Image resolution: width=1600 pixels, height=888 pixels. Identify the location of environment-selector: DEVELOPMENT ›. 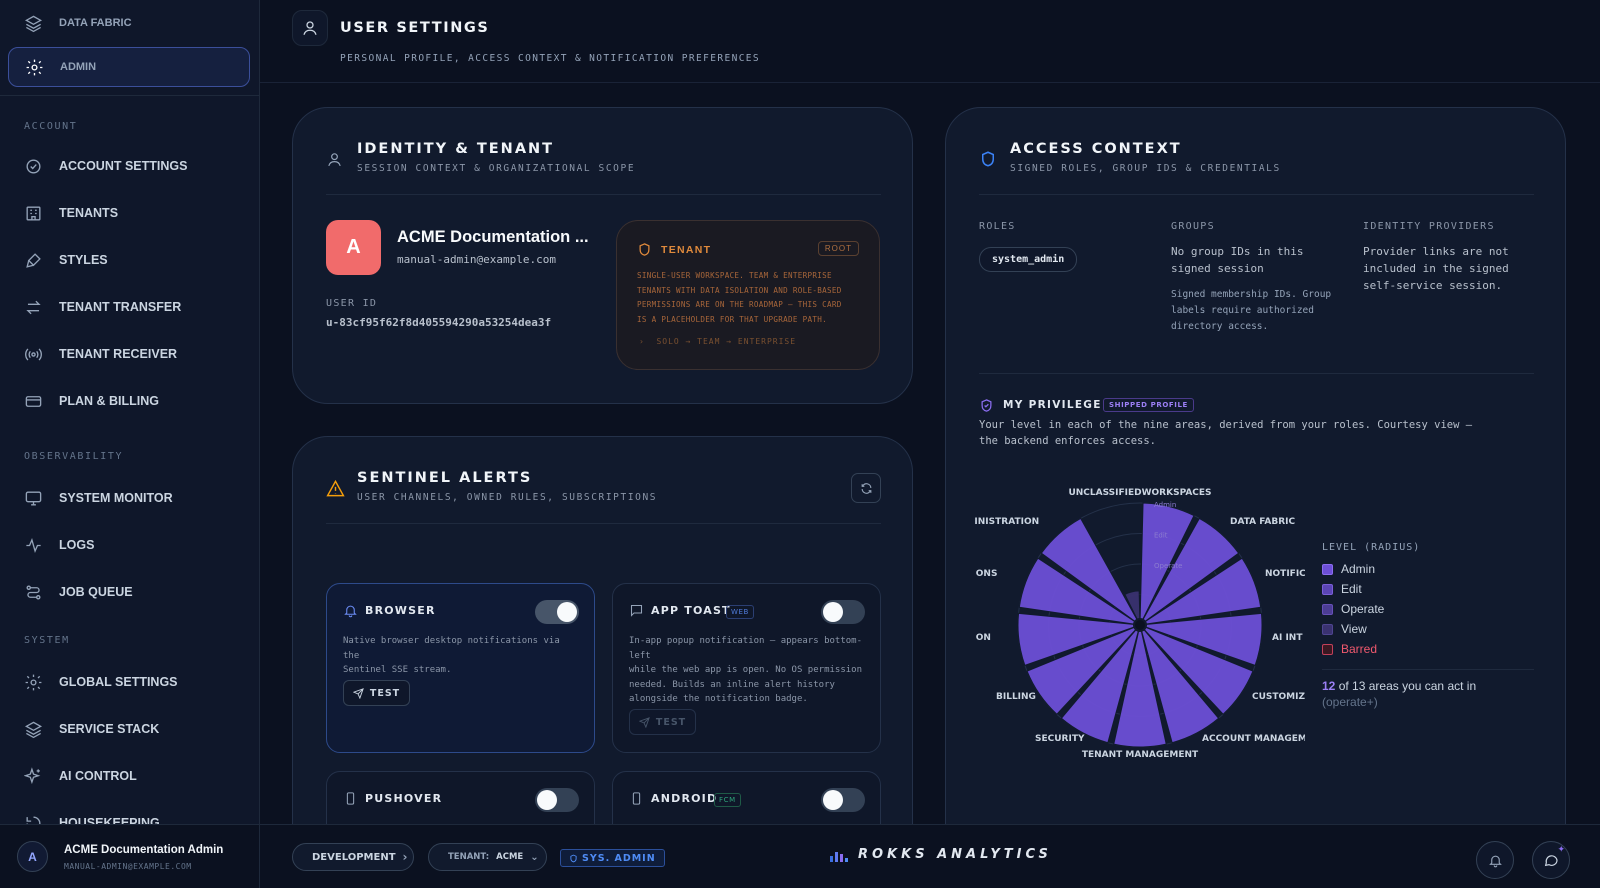
(353, 857).